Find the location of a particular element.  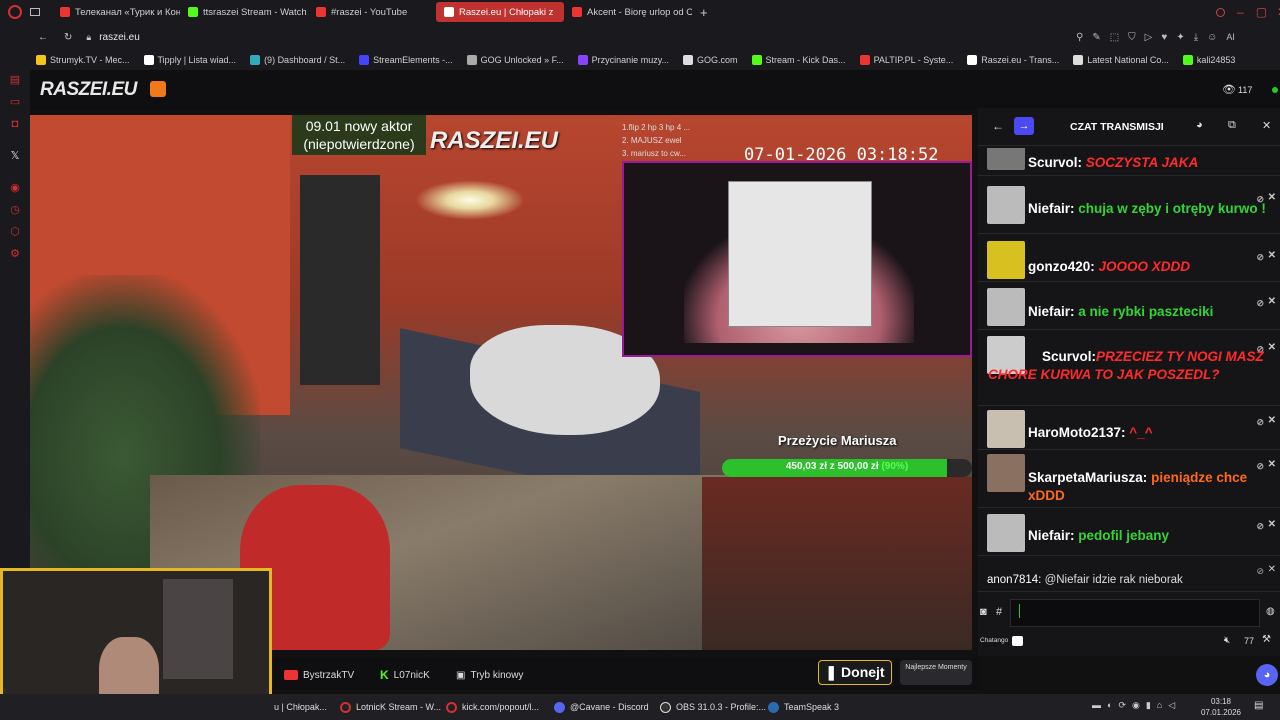

emoji-icon: ◍ is located at coordinates (1270, 611).